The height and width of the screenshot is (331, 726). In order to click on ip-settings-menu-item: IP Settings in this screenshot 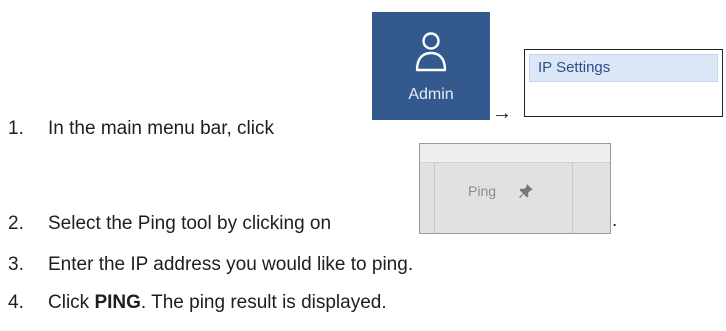, I will do `click(623, 68)`.